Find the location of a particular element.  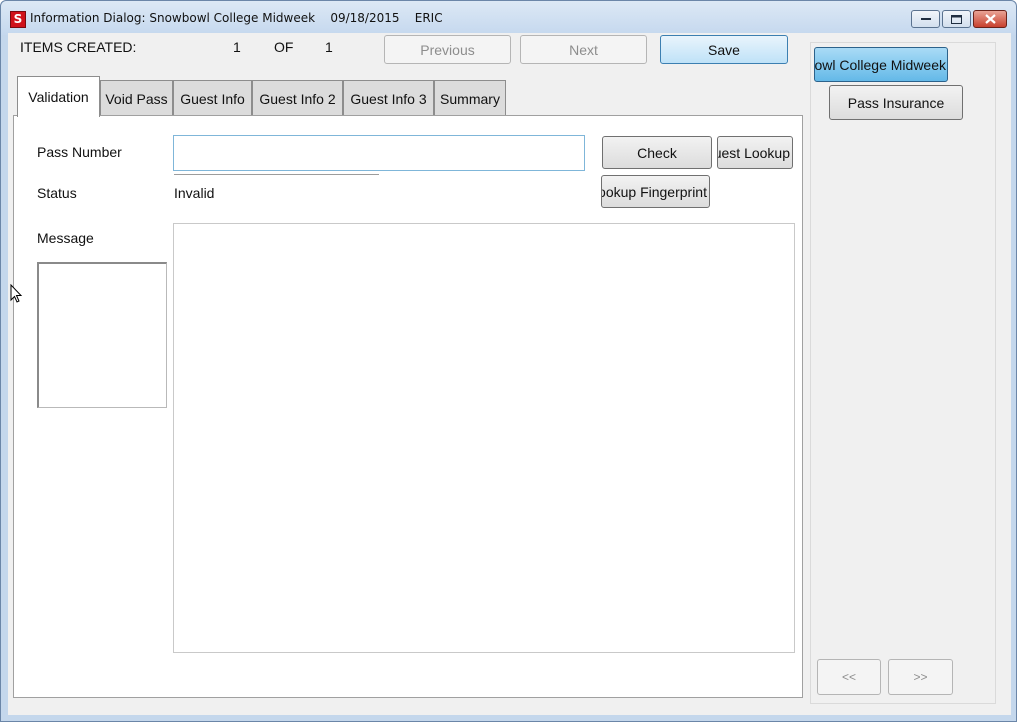

close-icon is located at coordinates (990, 19).